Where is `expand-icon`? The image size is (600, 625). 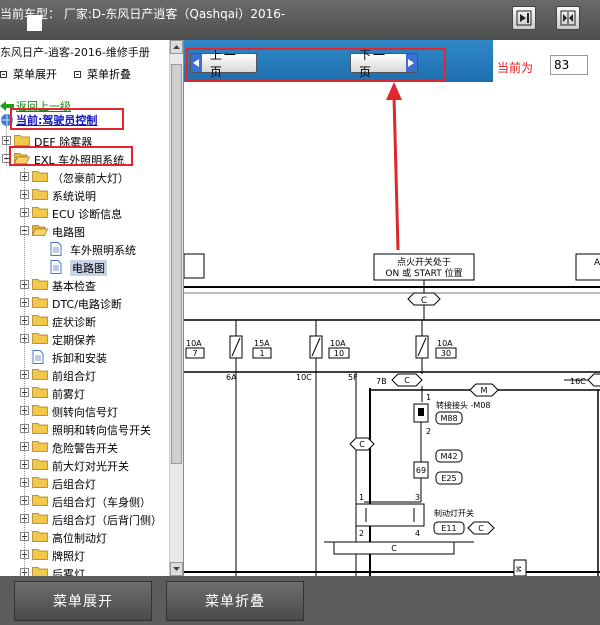
expand-icon is located at coordinates (3, 74).